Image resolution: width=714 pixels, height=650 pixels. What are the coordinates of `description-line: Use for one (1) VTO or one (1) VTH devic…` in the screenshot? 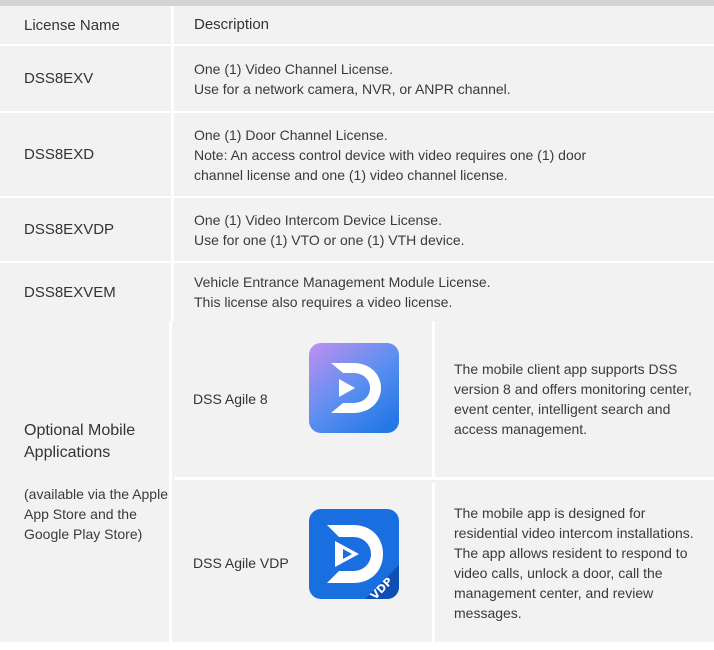 It's located at (329, 239).